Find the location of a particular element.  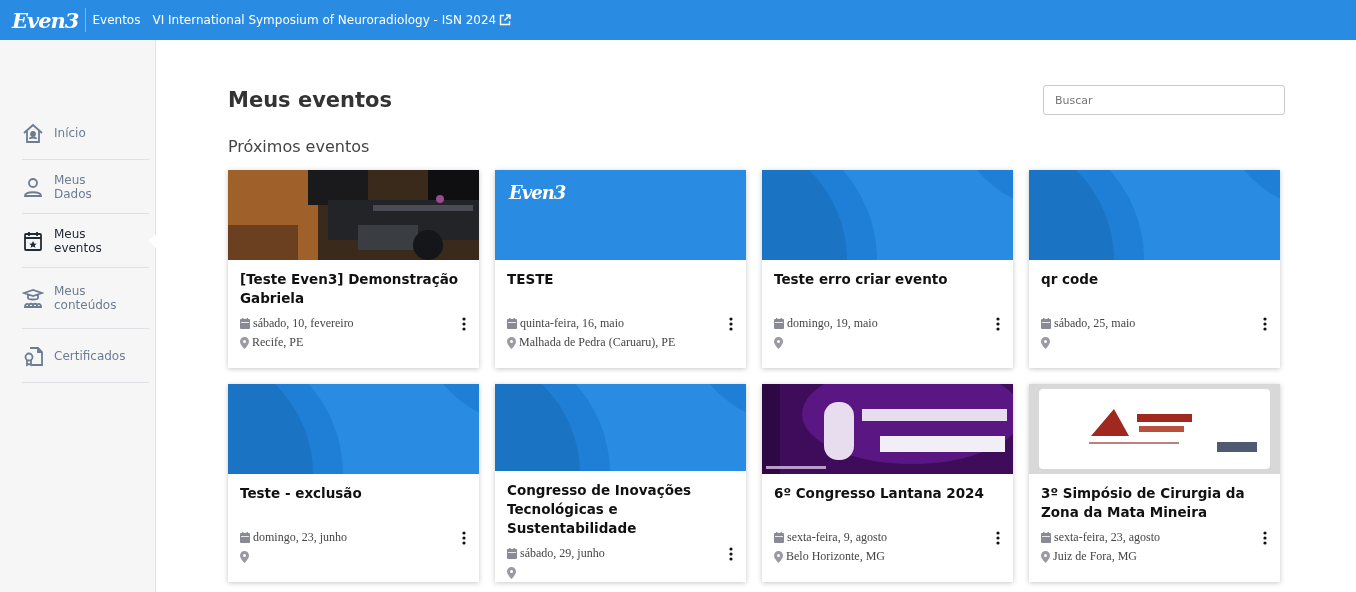

event-date: domingo, 19, maio is located at coordinates (832, 323).